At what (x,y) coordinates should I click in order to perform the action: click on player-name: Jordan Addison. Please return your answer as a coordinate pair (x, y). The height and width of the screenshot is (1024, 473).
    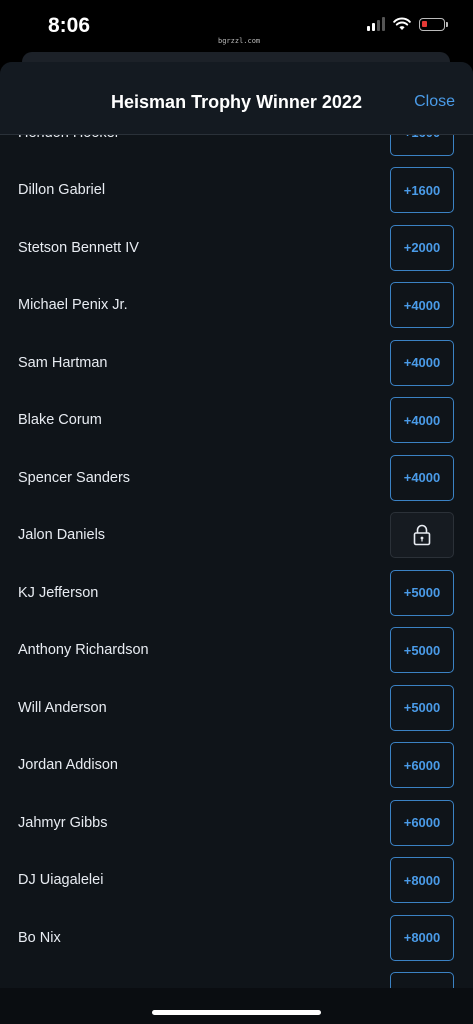
    Looking at the image, I should click on (68, 765).